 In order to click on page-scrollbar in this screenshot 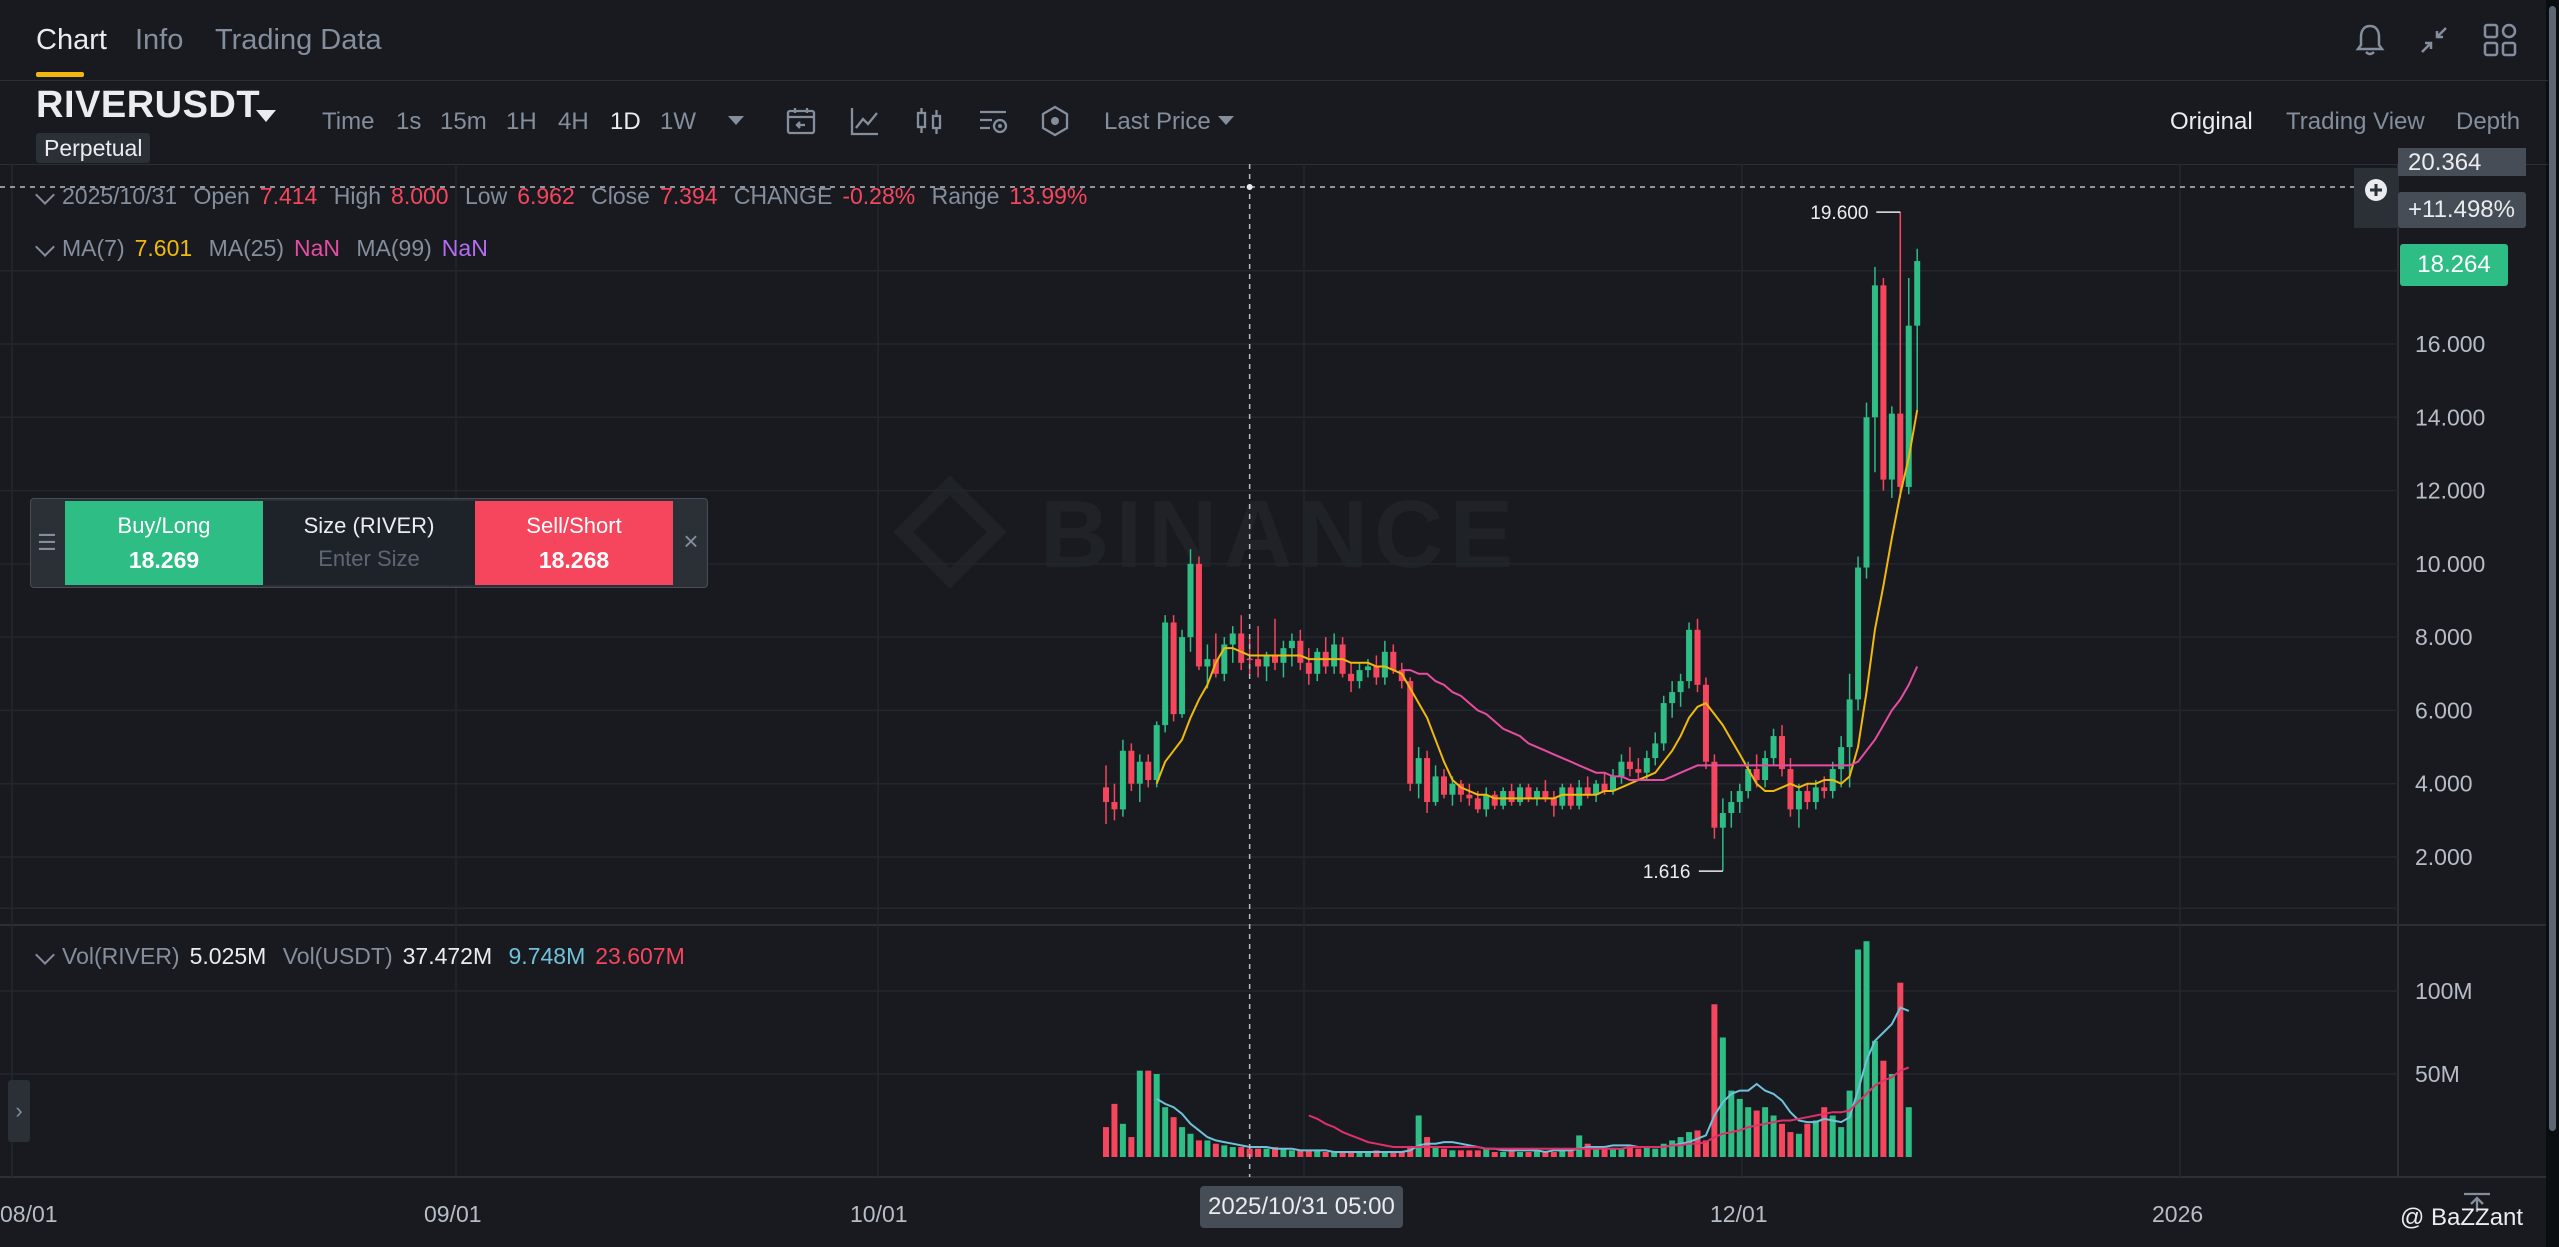, I will do `click(2552, 623)`.